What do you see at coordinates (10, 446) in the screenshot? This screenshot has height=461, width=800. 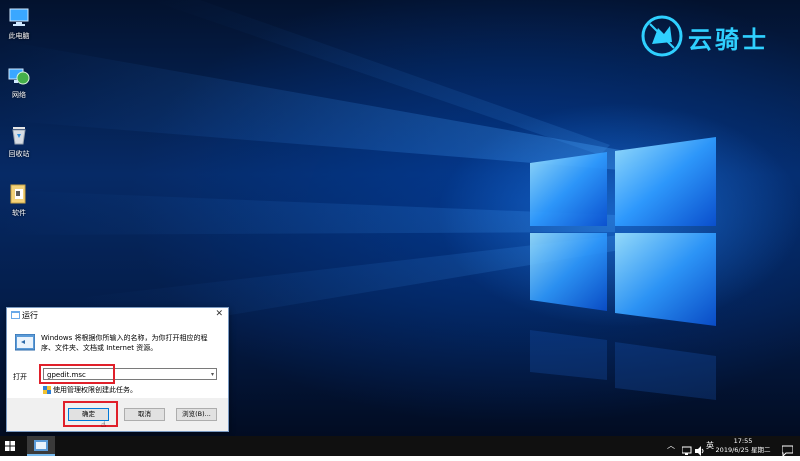 I see `windows-start-icon` at bounding box center [10, 446].